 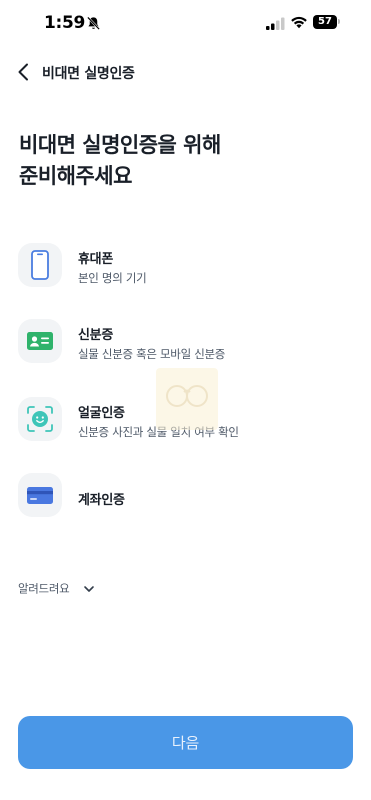 What do you see at coordinates (187, 399) in the screenshot?
I see `watermark-logo` at bounding box center [187, 399].